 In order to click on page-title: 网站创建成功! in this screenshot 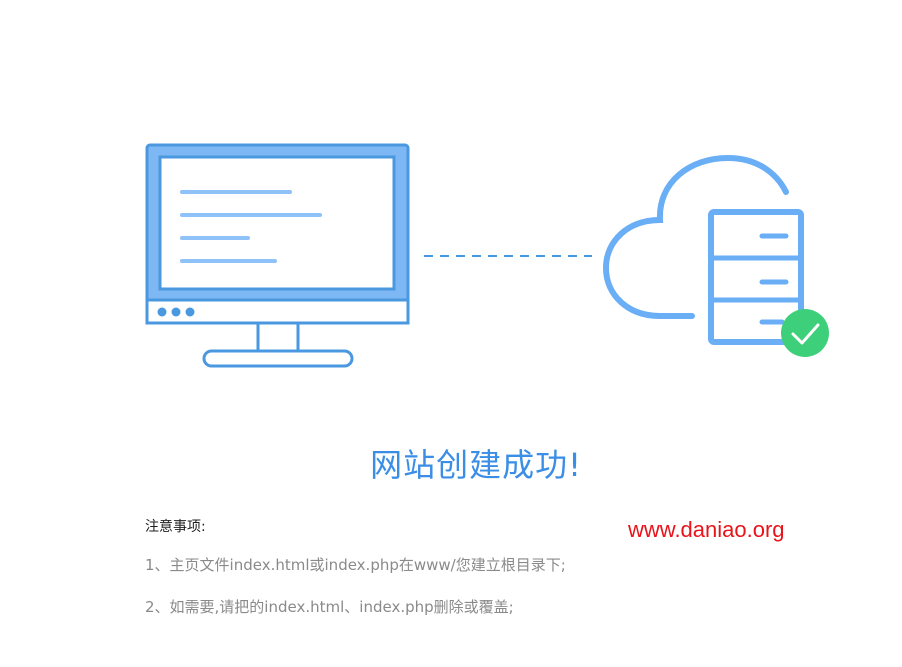, I will do `click(476, 465)`.